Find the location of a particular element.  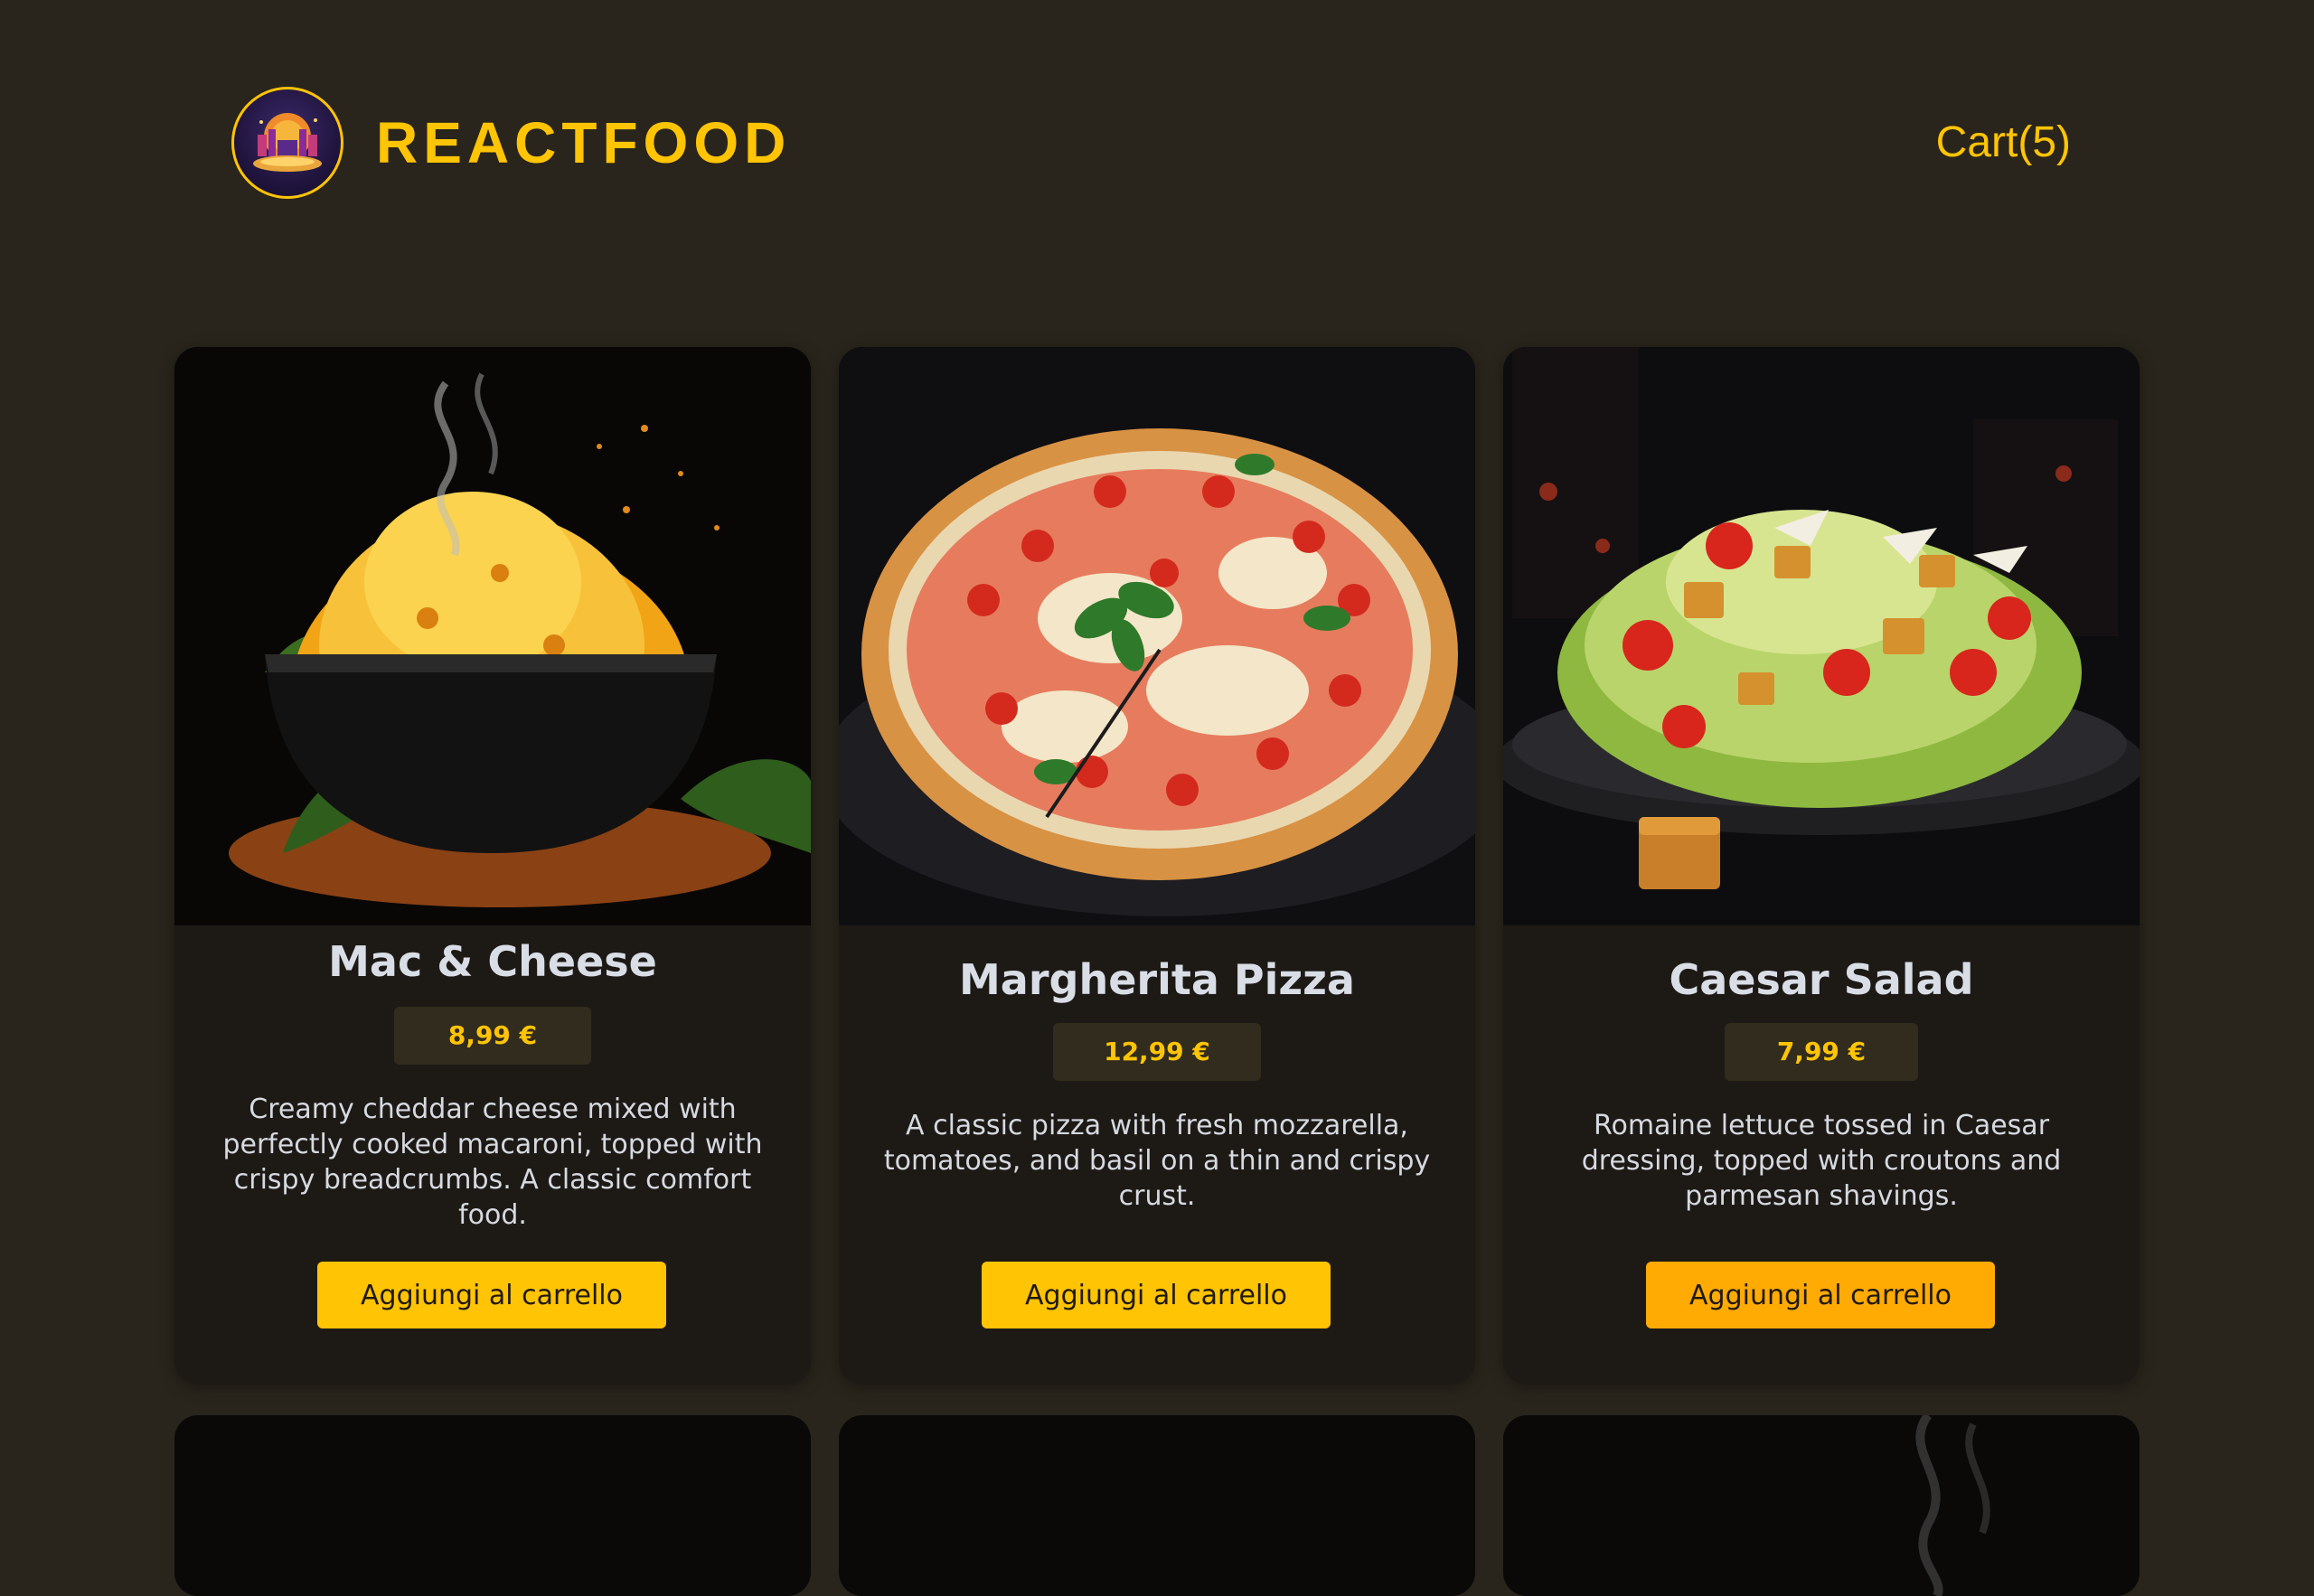

restaurant-logo-icon is located at coordinates (287, 143).